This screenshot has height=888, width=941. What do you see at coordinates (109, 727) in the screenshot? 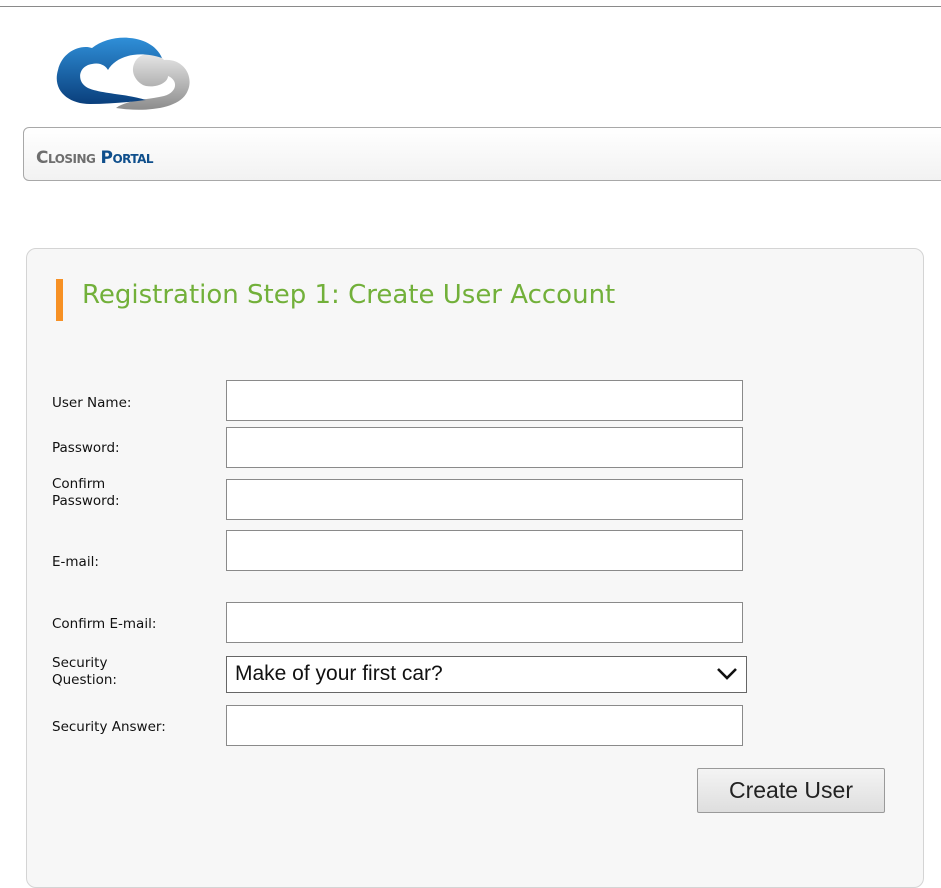
I see `security-answer-label: Security Answer:` at bounding box center [109, 727].